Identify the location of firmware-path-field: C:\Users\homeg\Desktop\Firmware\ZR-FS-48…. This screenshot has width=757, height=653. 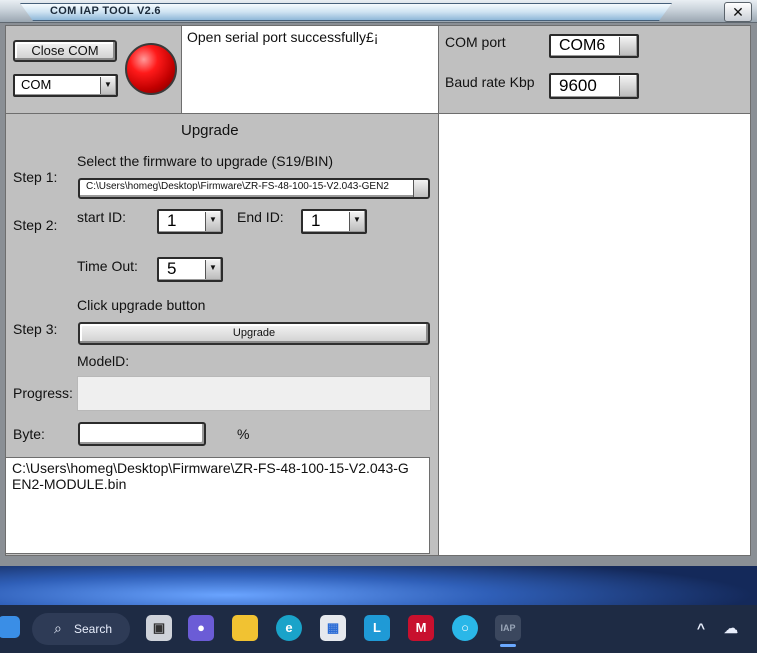
(254, 188).